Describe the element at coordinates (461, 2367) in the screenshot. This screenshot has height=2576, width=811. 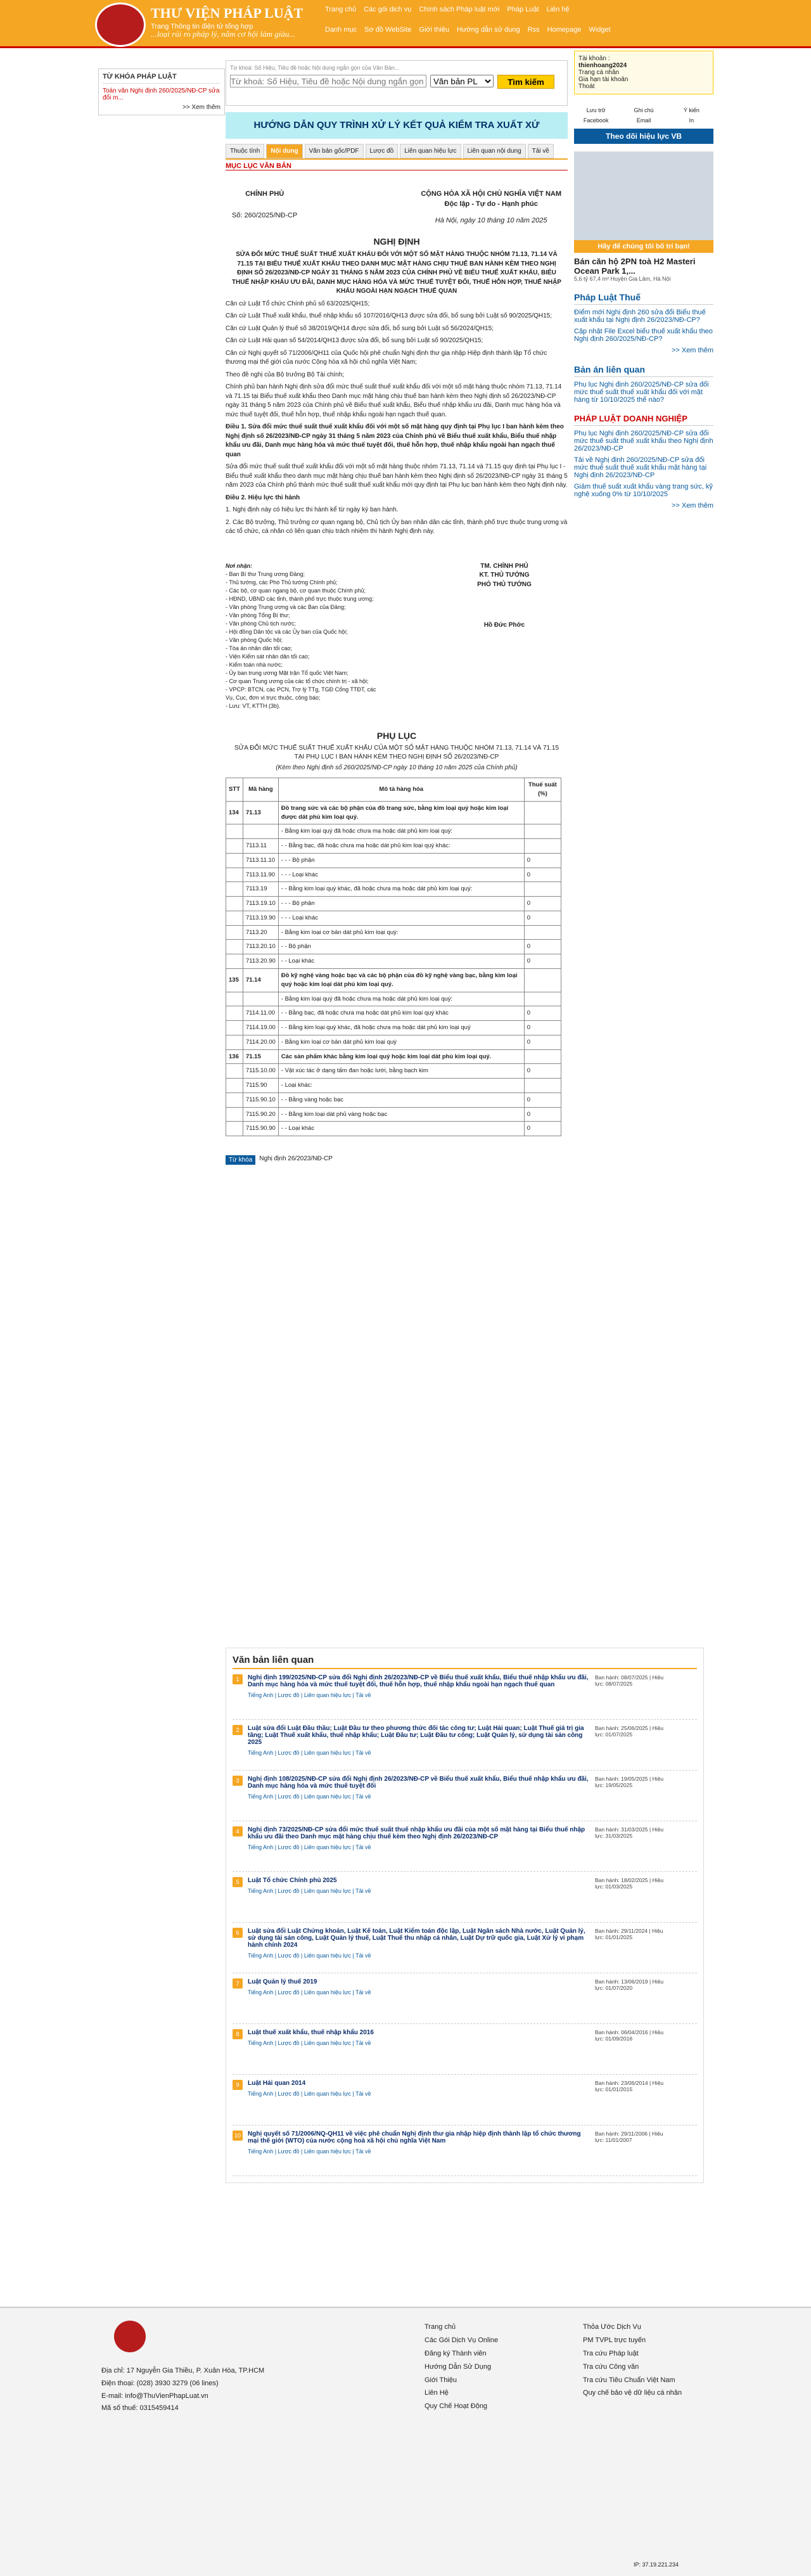
I see `footer-link: Hướng Dẫn Sử Dụng` at that location.